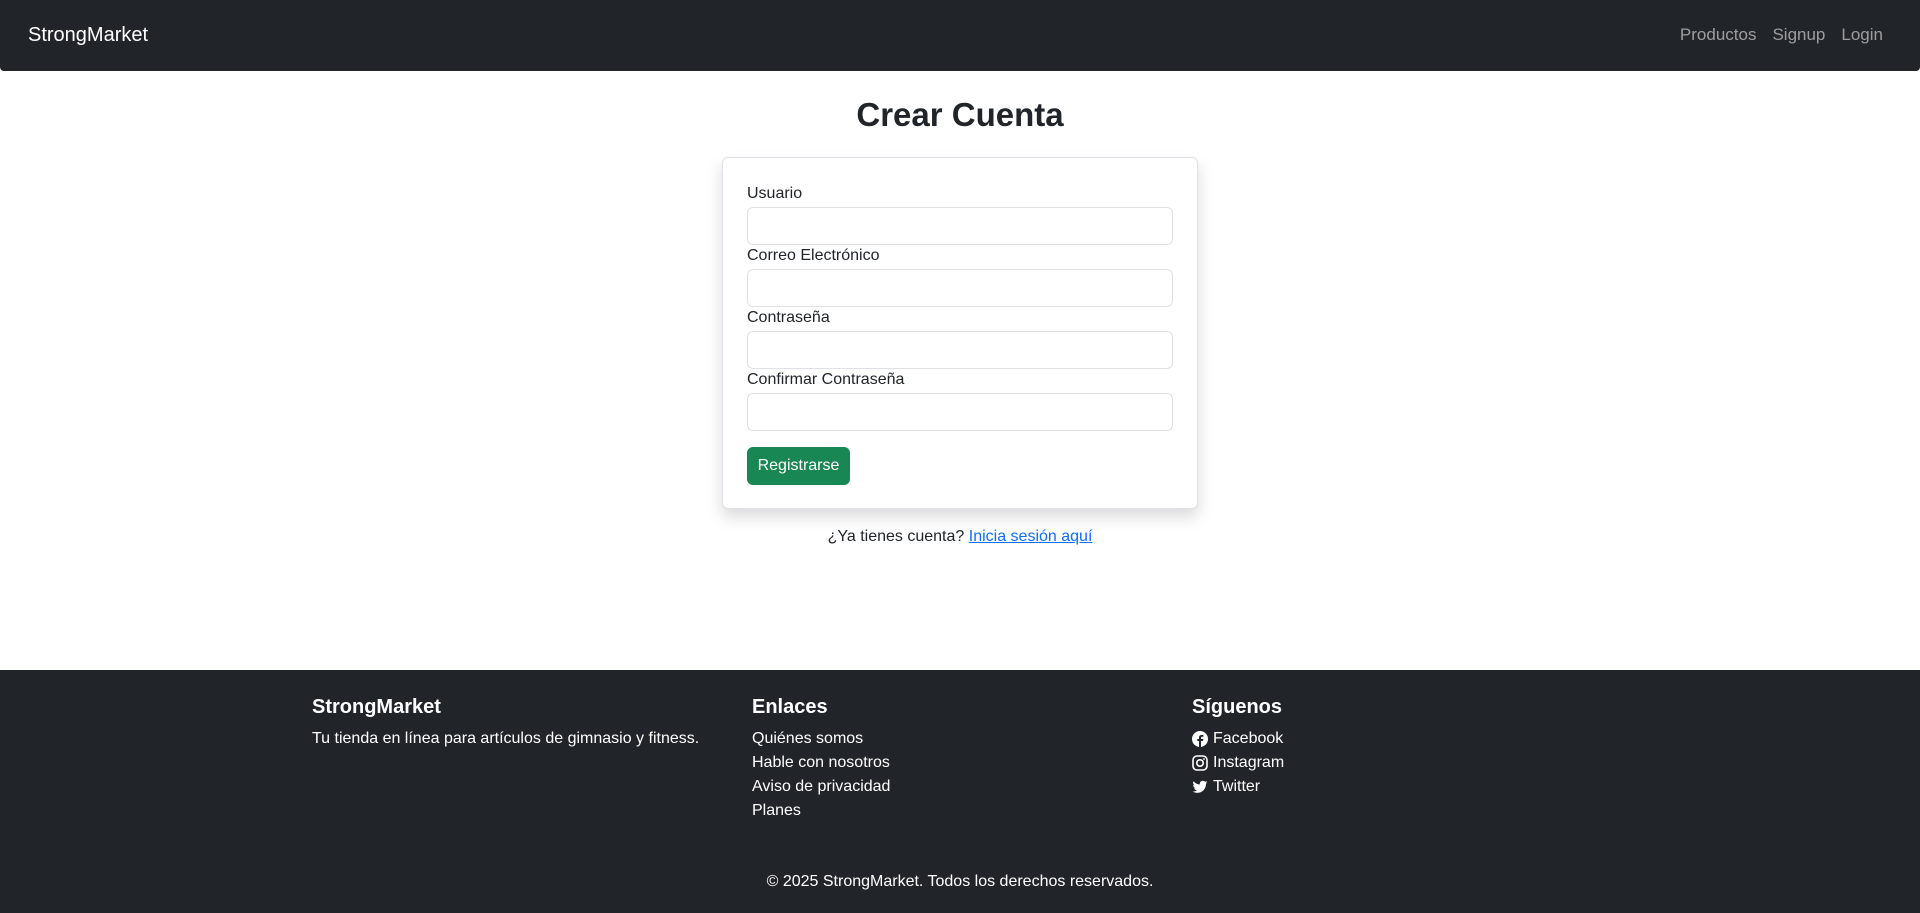 This screenshot has height=913, width=1920. What do you see at coordinates (960, 226) in the screenshot?
I see `username-input` at bounding box center [960, 226].